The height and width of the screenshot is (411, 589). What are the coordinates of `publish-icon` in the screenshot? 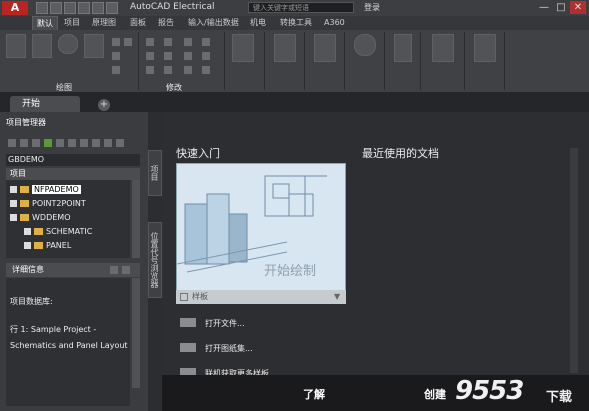 It's located at (96, 143).